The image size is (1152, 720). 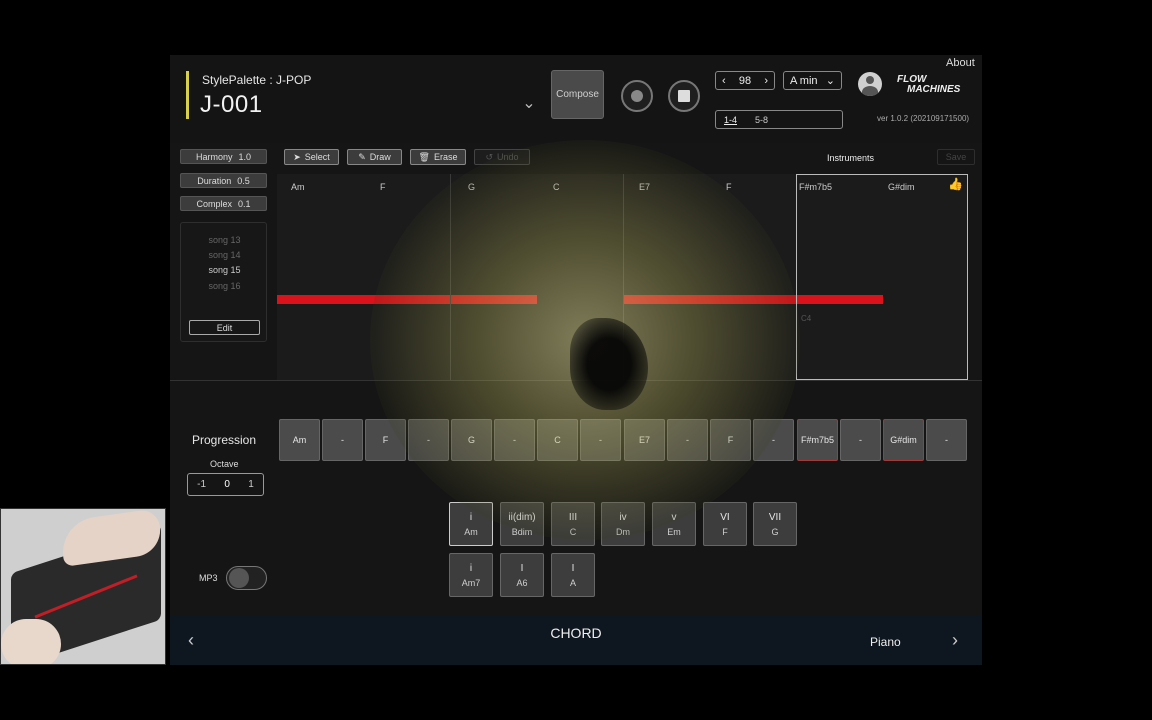 I want to click on cursor-icon: ➤, so click(x=297, y=156).